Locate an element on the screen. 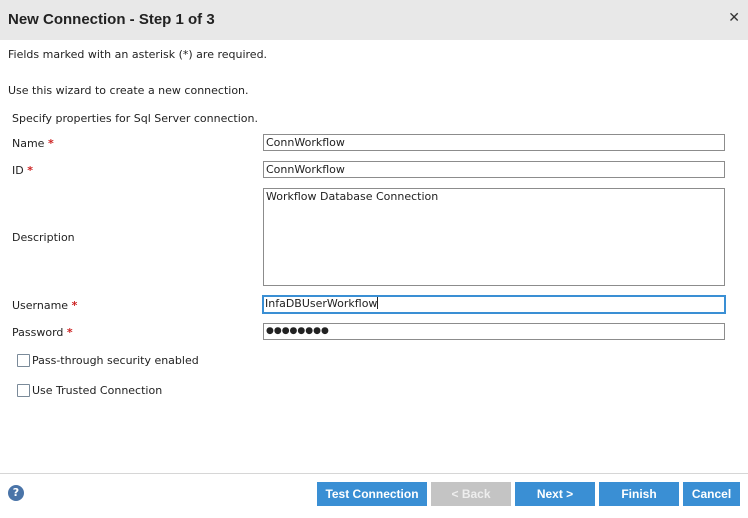 This screenshot has width=748, height=518. id-label: ID * is located at coordinates (22, 170).